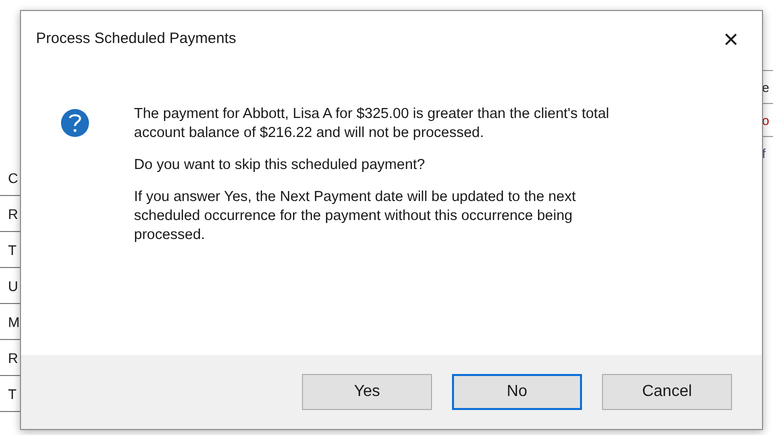  Describe the element at coordinates (731, 39) in the screenshot. I see `close-button: ×` at that location.